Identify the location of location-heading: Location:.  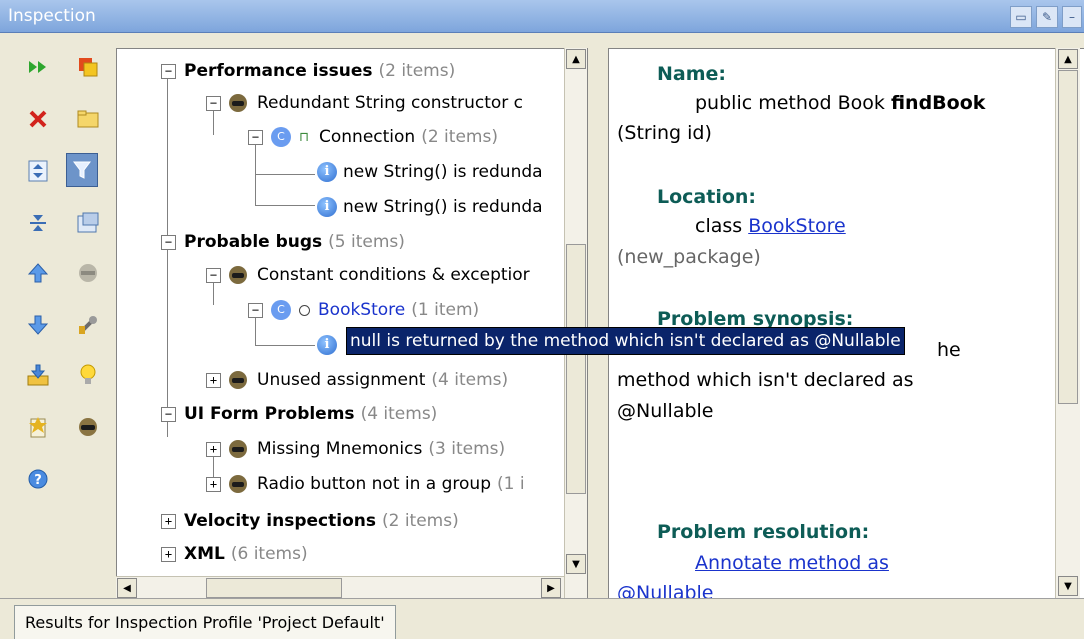
(707, 197).